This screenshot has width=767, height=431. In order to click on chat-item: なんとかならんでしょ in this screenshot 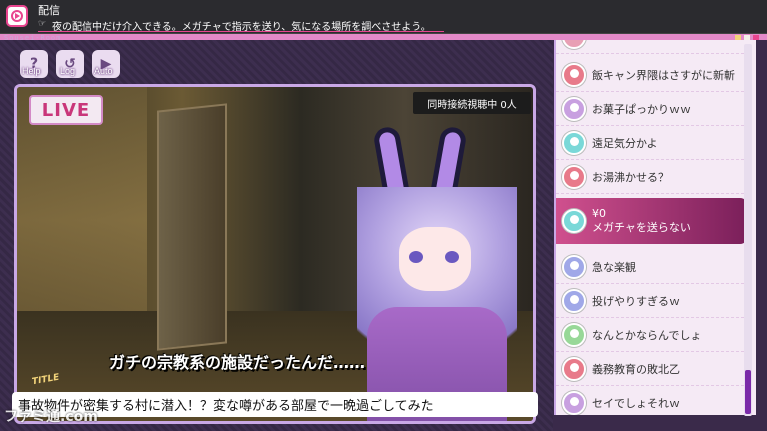, I will do `click(650, 335)`.